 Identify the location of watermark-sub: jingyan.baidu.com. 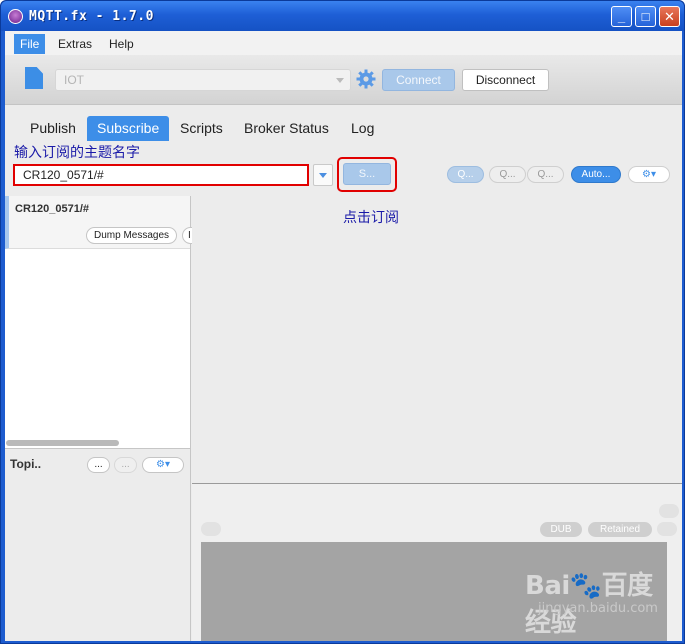
(598, 608).